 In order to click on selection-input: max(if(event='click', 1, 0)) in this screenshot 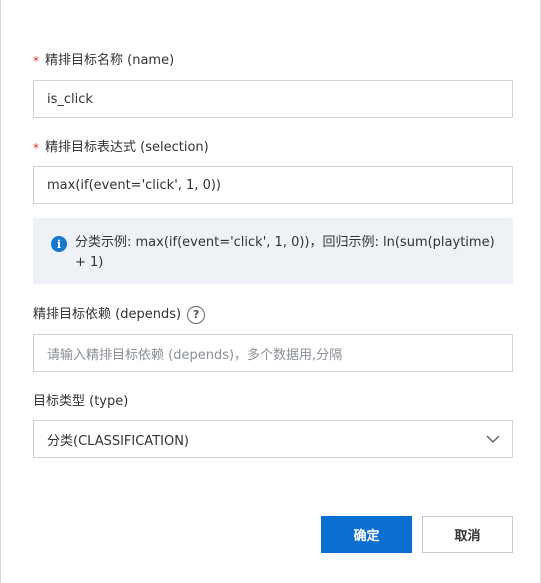, I will do `click(273, 185)`.